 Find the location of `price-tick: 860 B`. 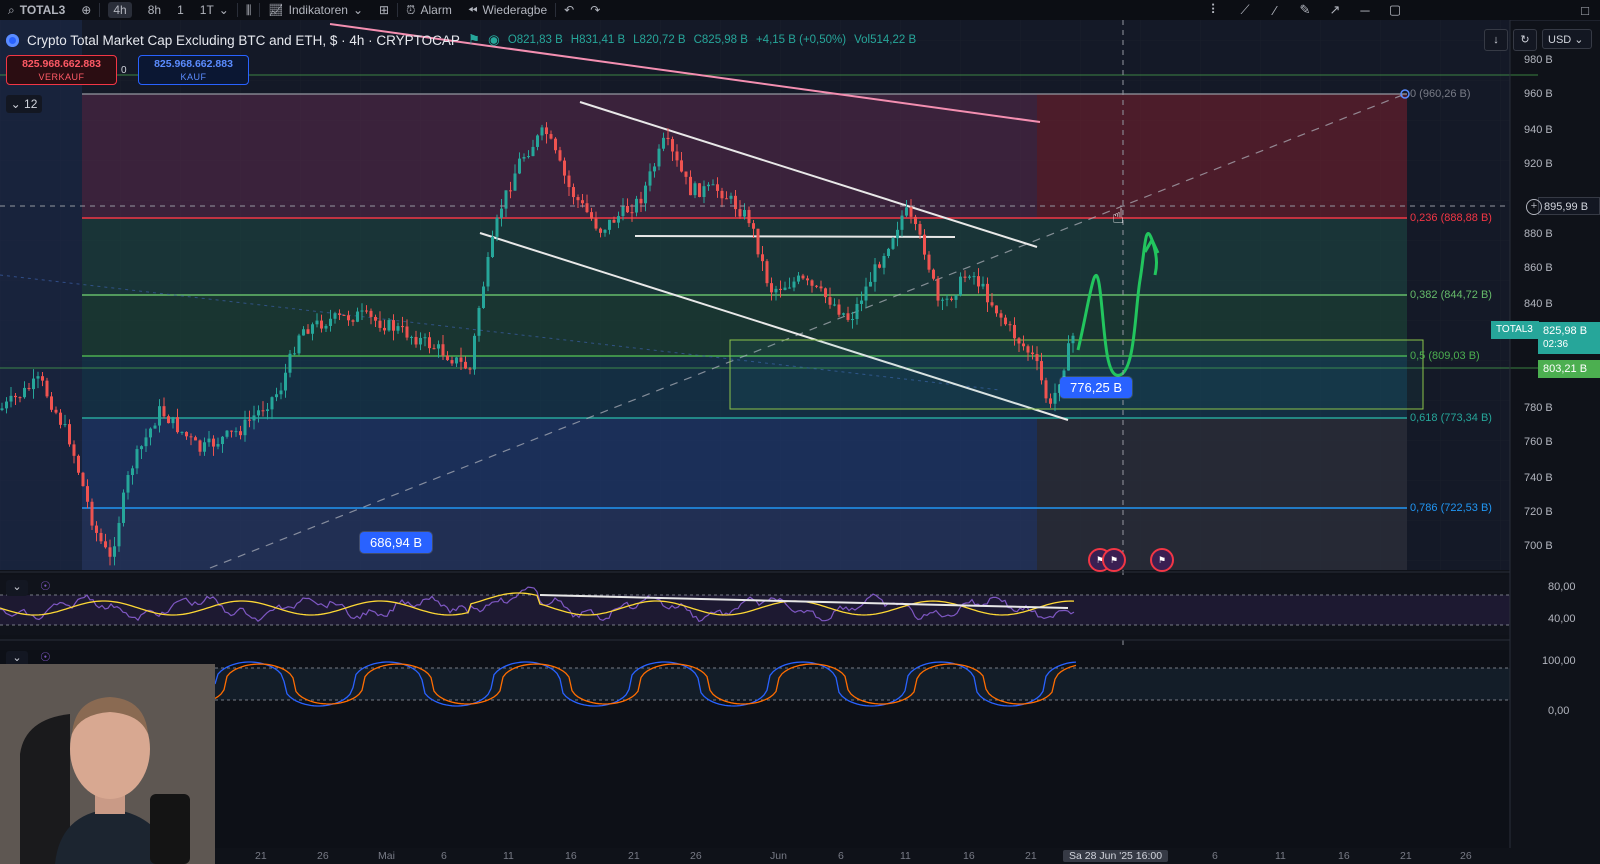

price-tick: 860 B is located at coordinates (1538, 268).